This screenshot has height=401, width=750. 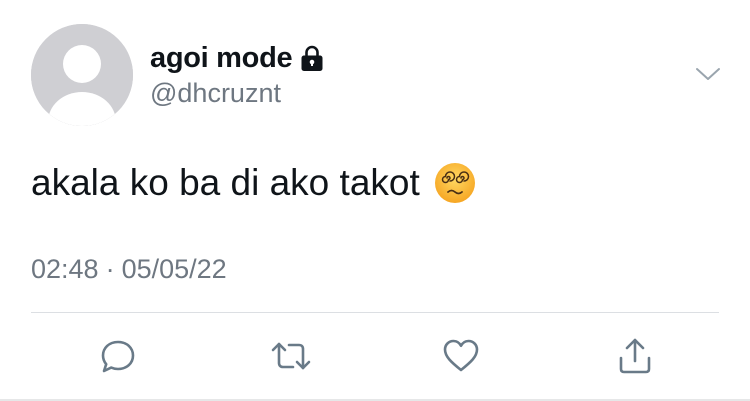 I want to click on speech-bubble-icon, so click(x=118, y=356).